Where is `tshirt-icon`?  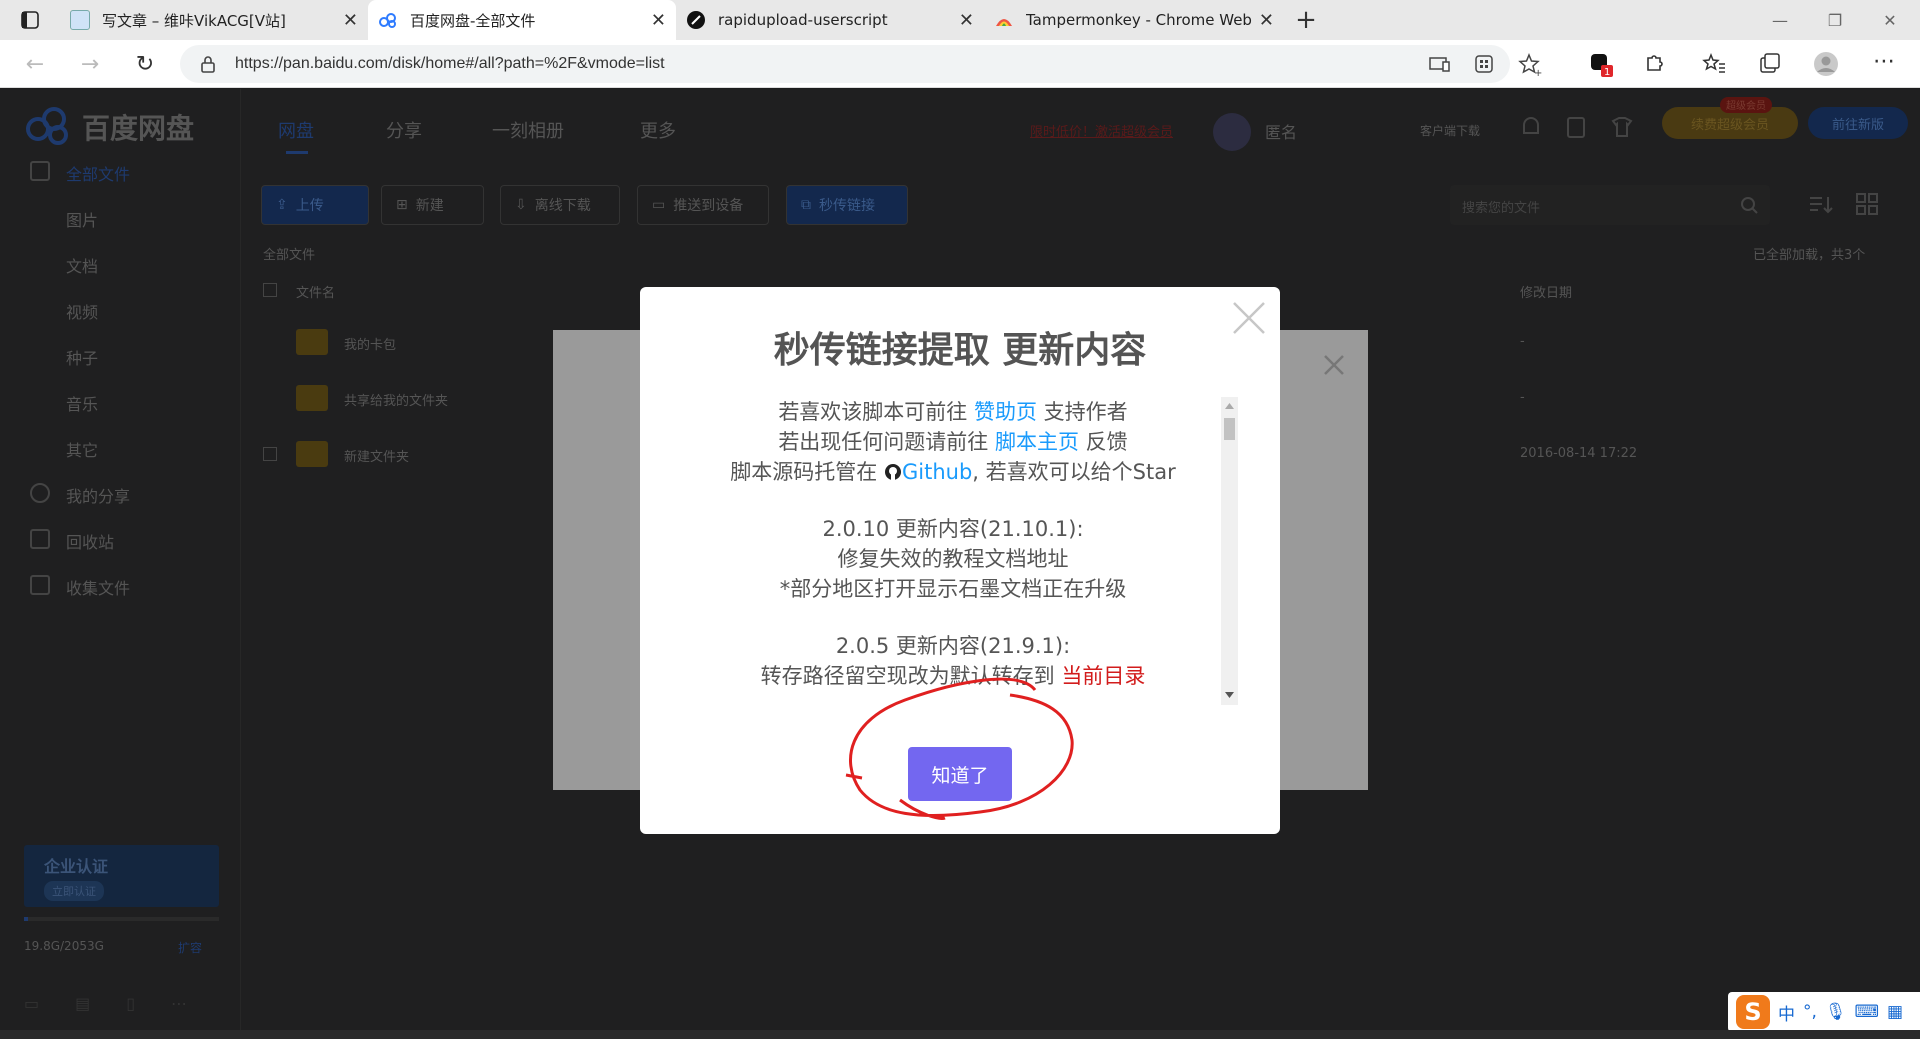 tshirt-icon is located at coordinates (1622, 127).